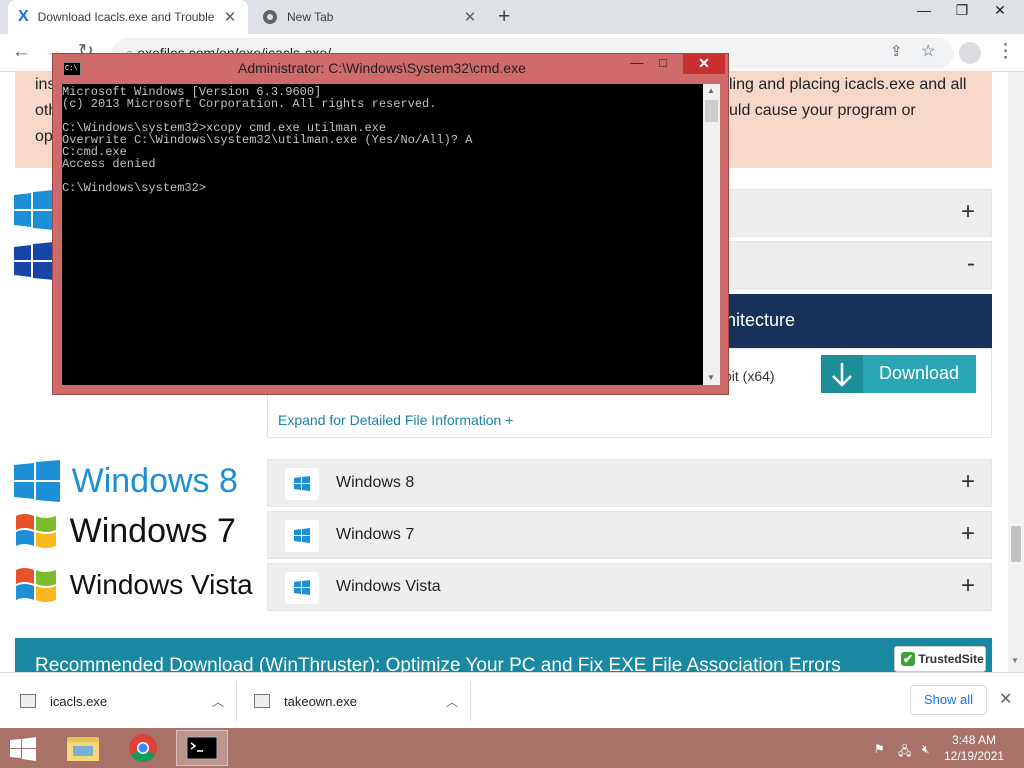  Describe the element at coordinates (711, 111) in the screenshot. I see `cmd-scrollbar-thumb` at that location.